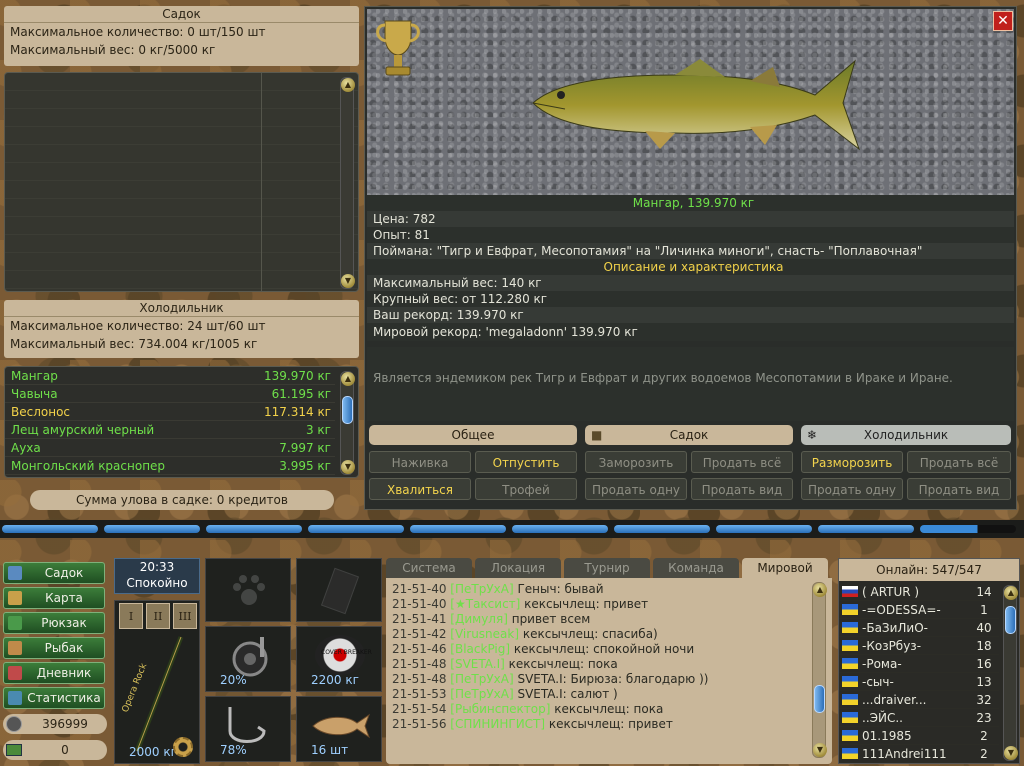  I want to click on online-player-row: -=ODESSA=- 1, so click(919, 610).